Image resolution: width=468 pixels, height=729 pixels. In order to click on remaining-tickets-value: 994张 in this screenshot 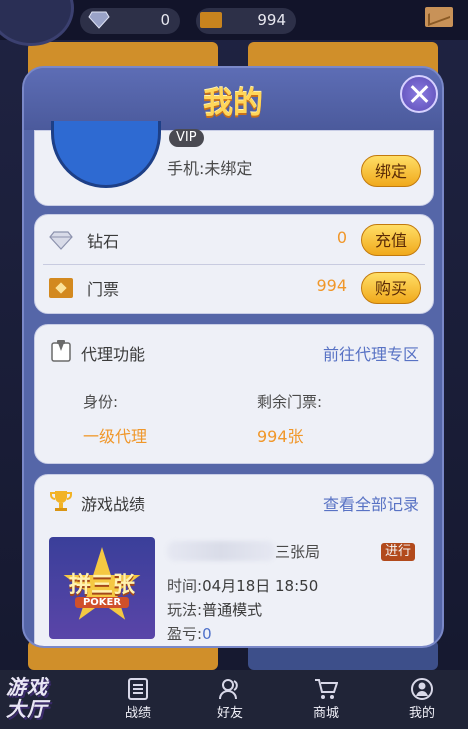, I will do `click(280, 436)`.